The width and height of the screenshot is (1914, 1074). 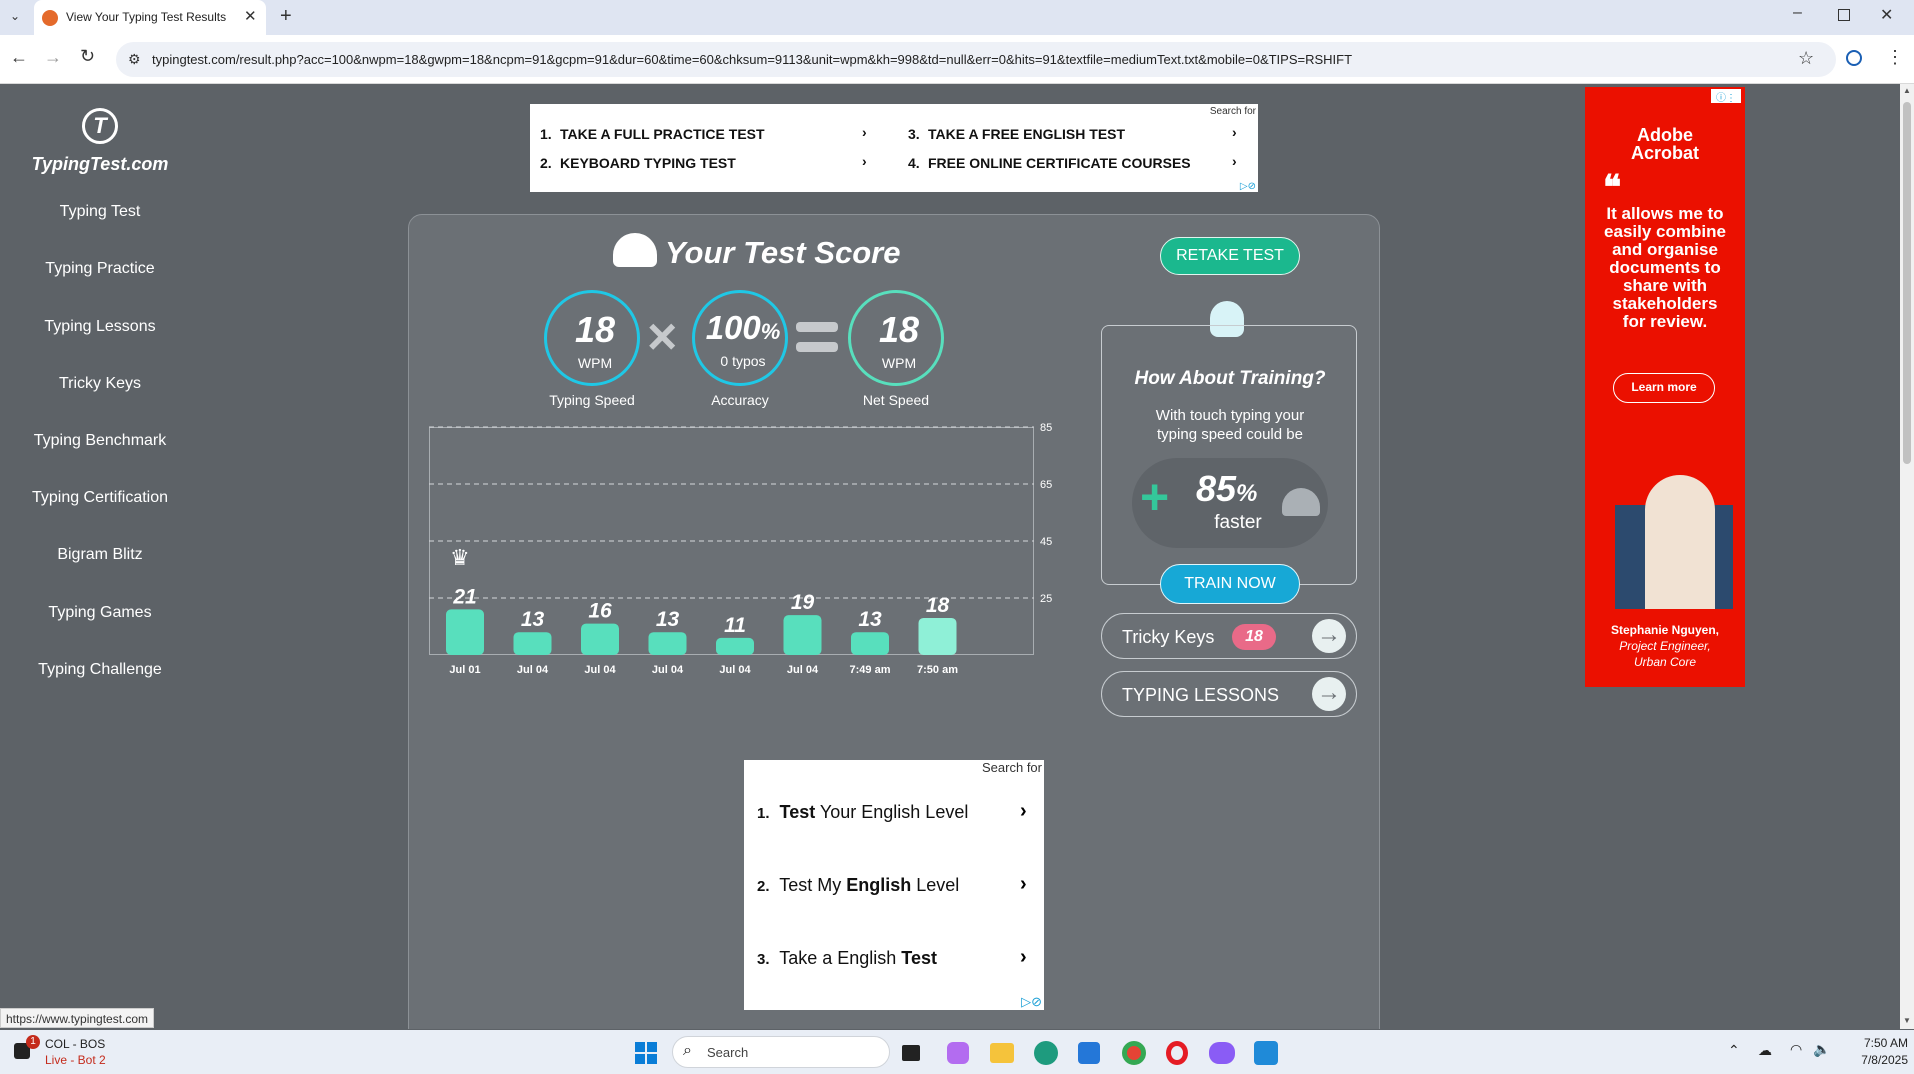 What do you see at coordinates (1907, 283) in the screenshot?
I see `scrollbar-thumb` at bounding box center [1907, 283].